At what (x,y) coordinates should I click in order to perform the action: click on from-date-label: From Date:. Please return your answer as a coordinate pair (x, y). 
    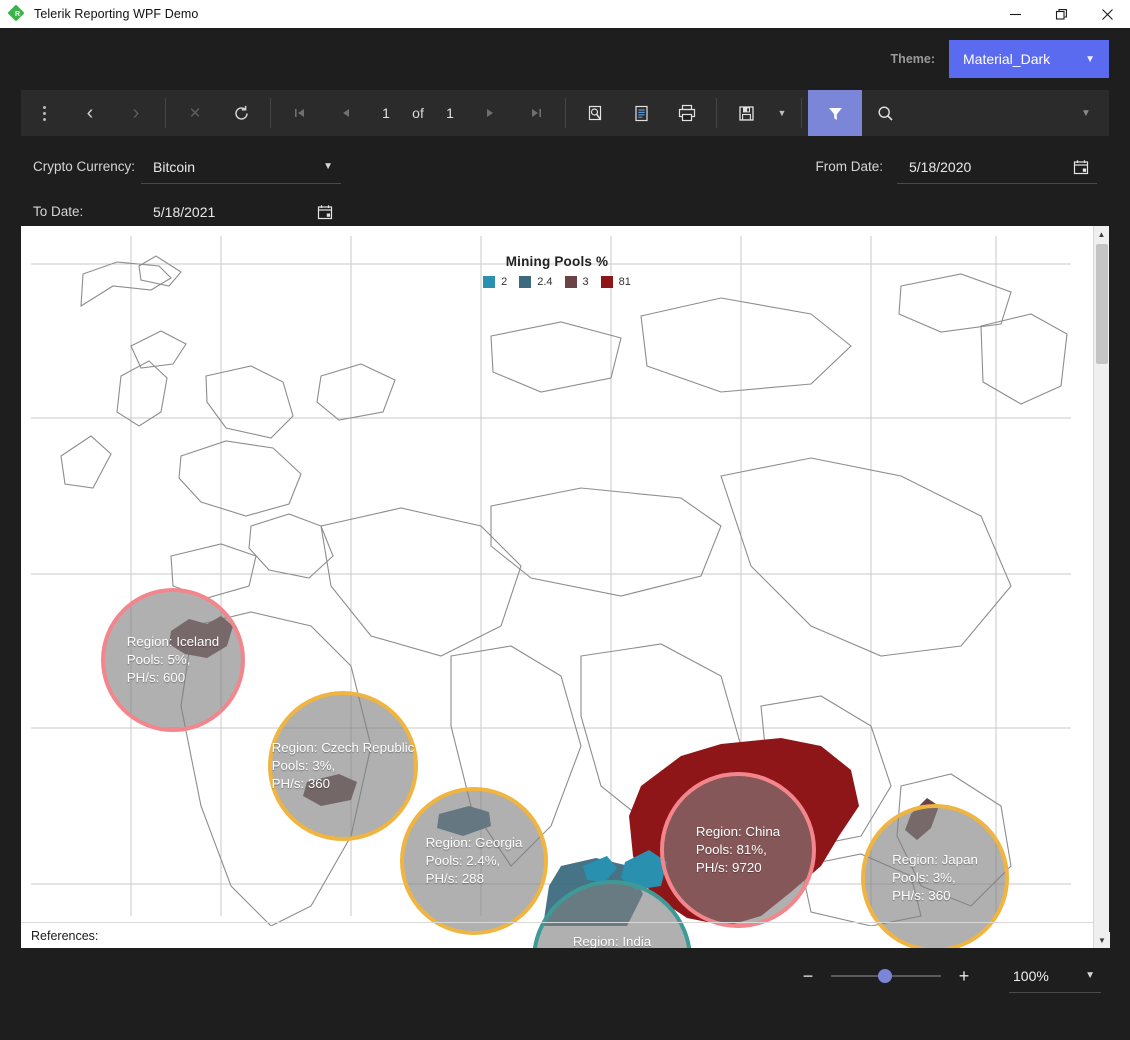
    Looking at the image, I should click on (849, 166).